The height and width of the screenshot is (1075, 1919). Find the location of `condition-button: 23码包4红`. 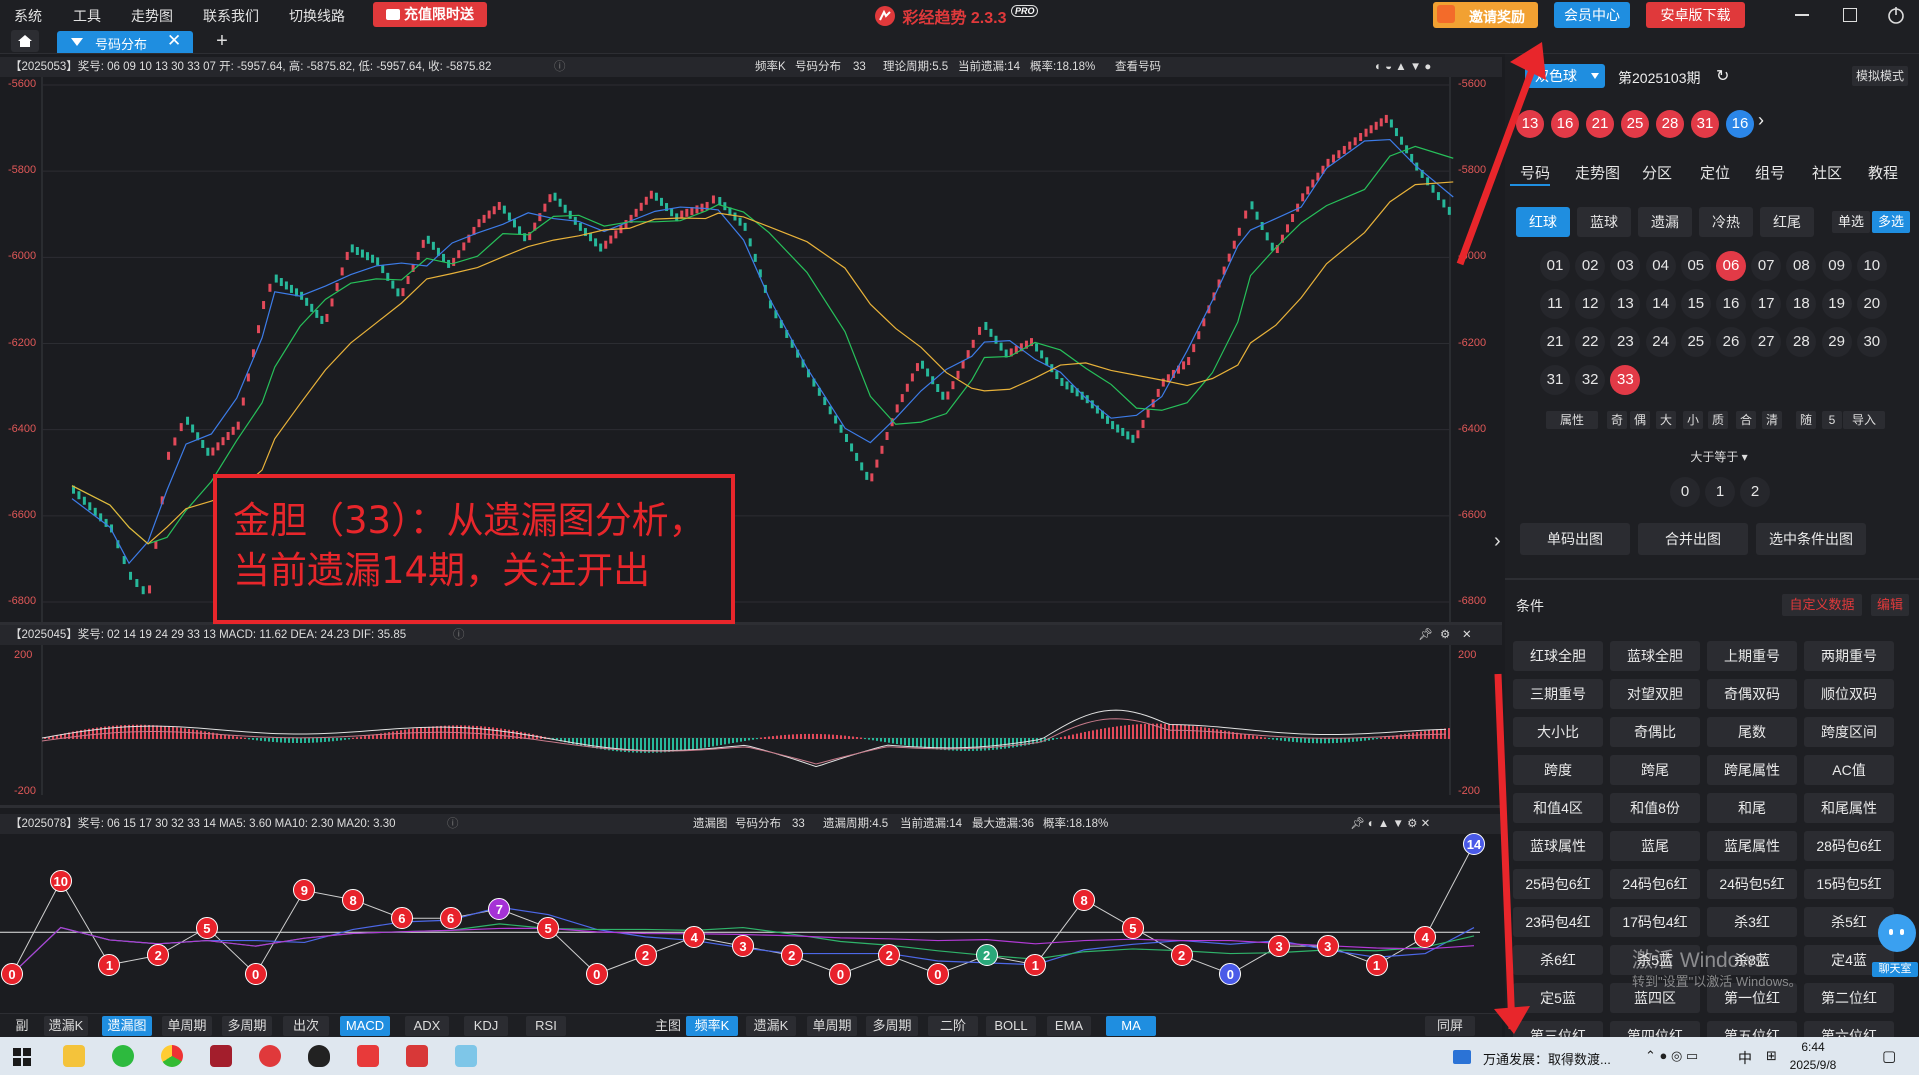

condition-button: 23码包4红 is located at coordinates (1558, 922).